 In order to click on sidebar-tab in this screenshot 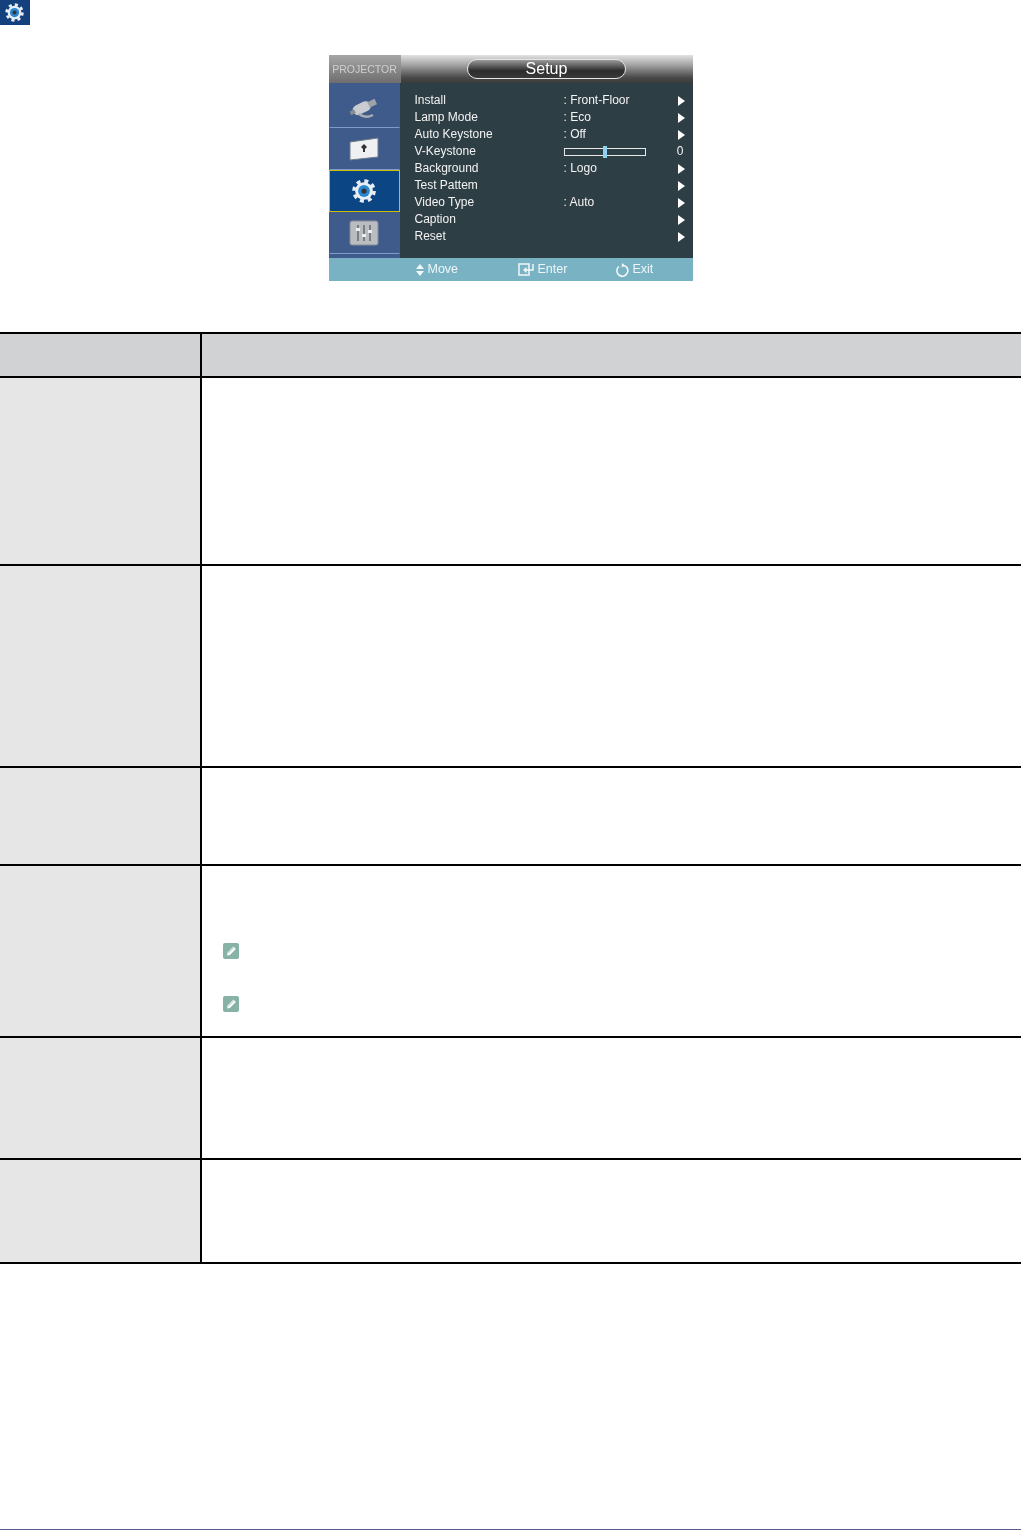, I will do `click(364, 191)`.